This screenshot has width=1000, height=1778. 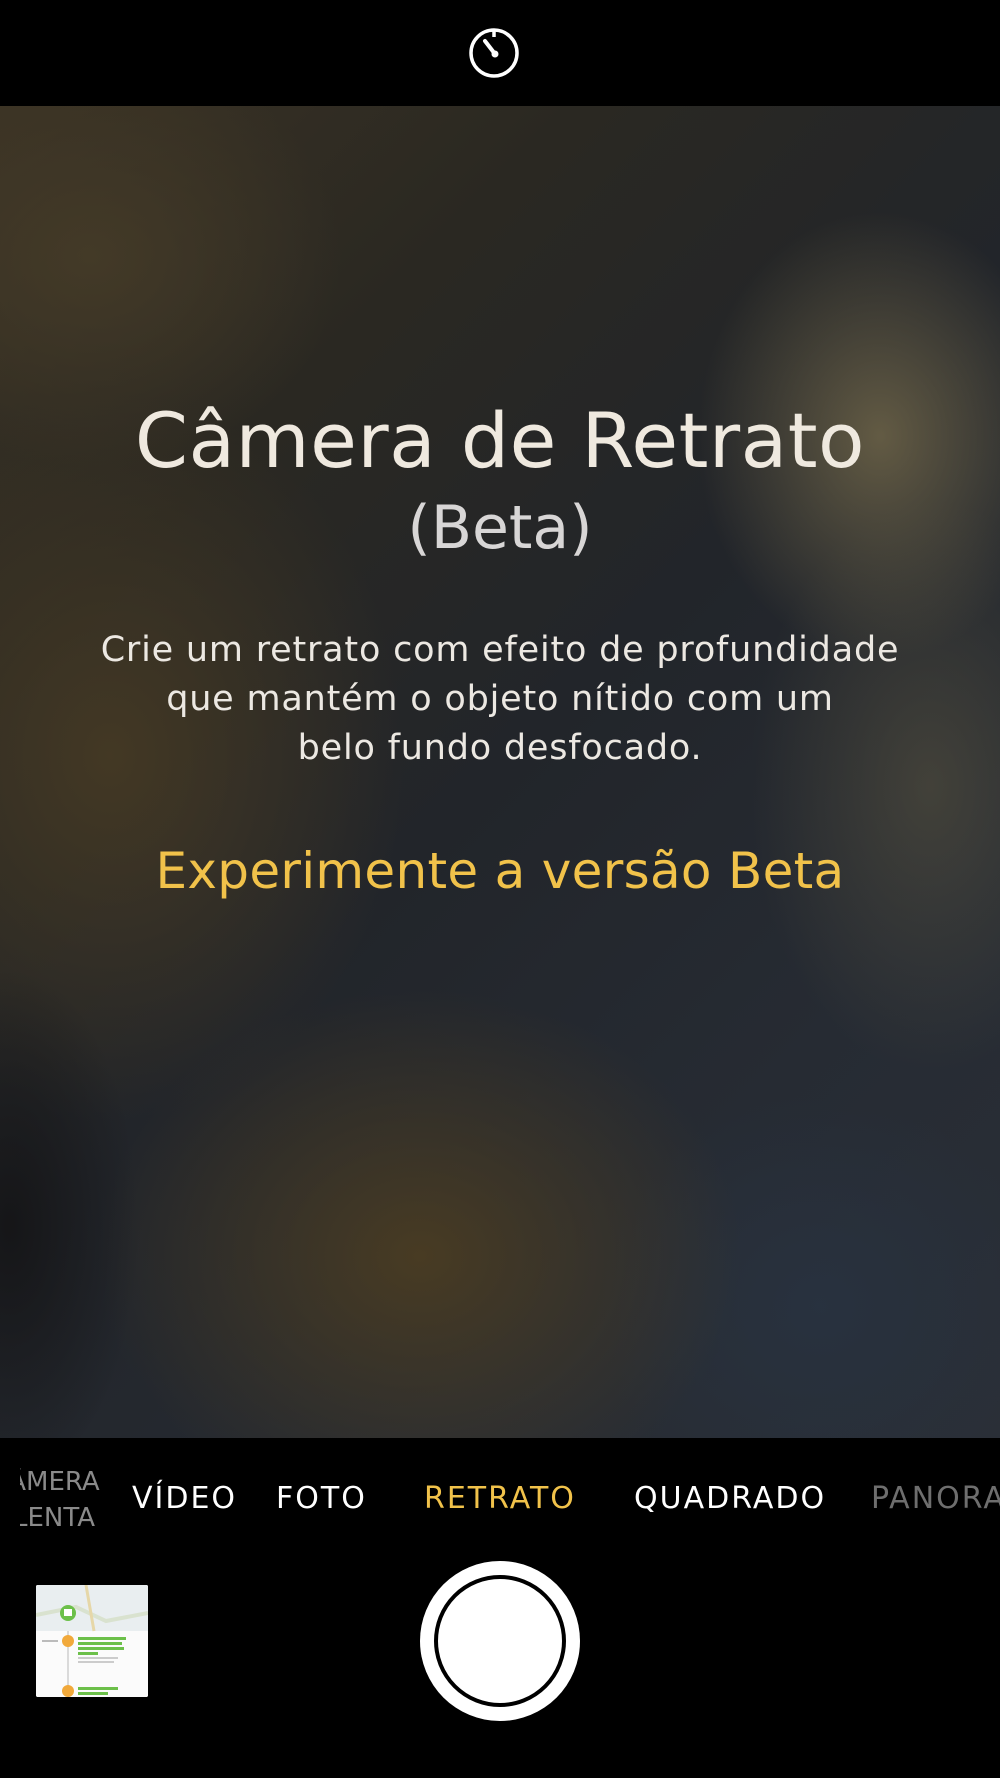 I want to click on shutter-button, so click(x=500, y=1641).